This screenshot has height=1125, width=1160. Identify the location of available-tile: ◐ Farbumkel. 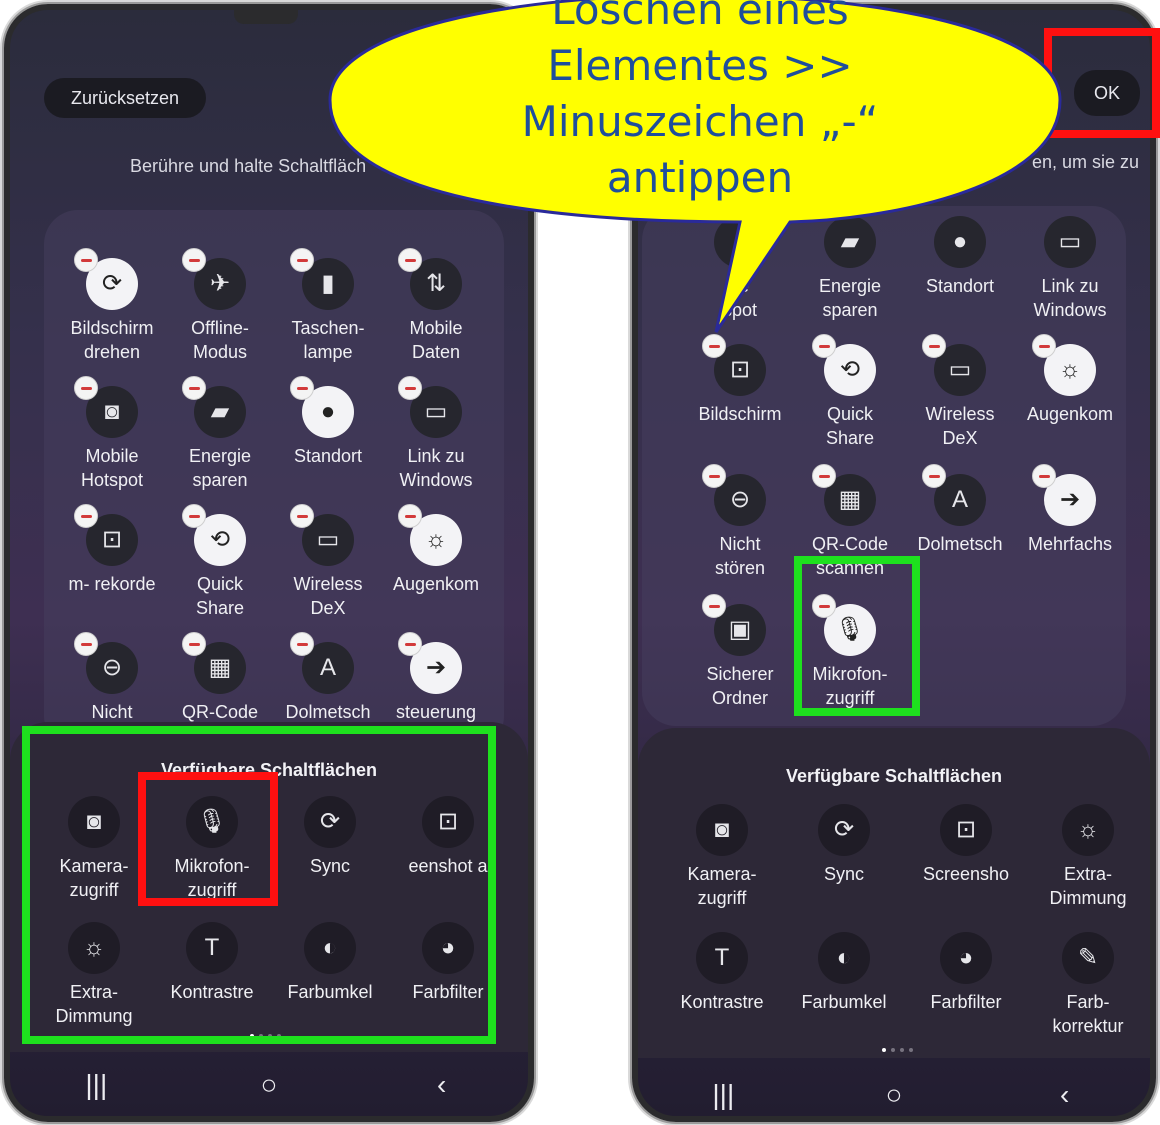
(844, 973).